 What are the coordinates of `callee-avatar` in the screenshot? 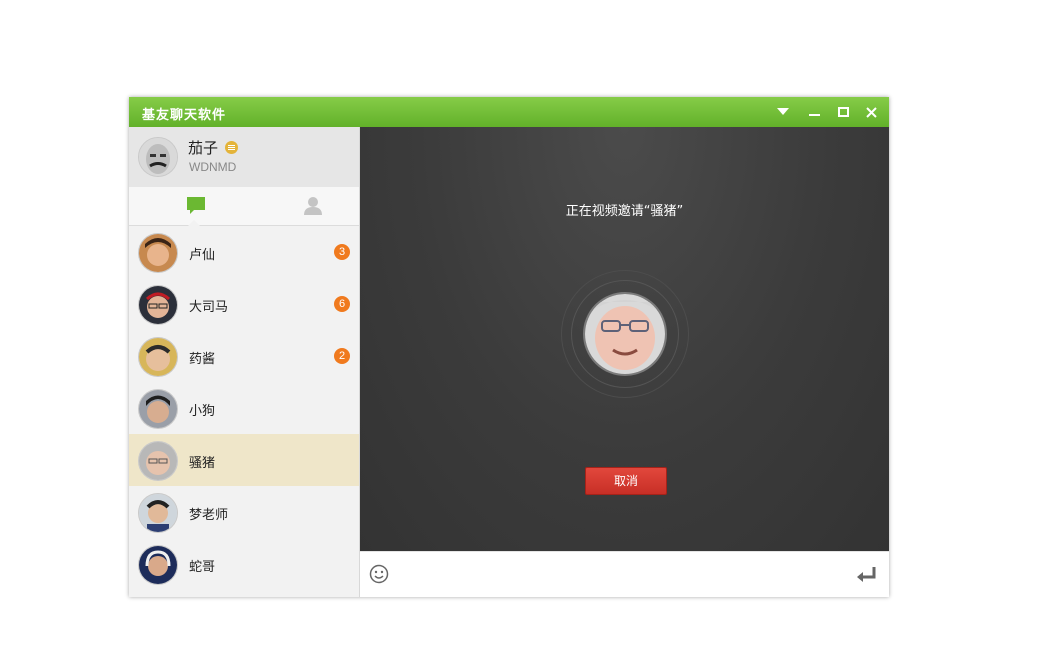 It's located at (625, 334).